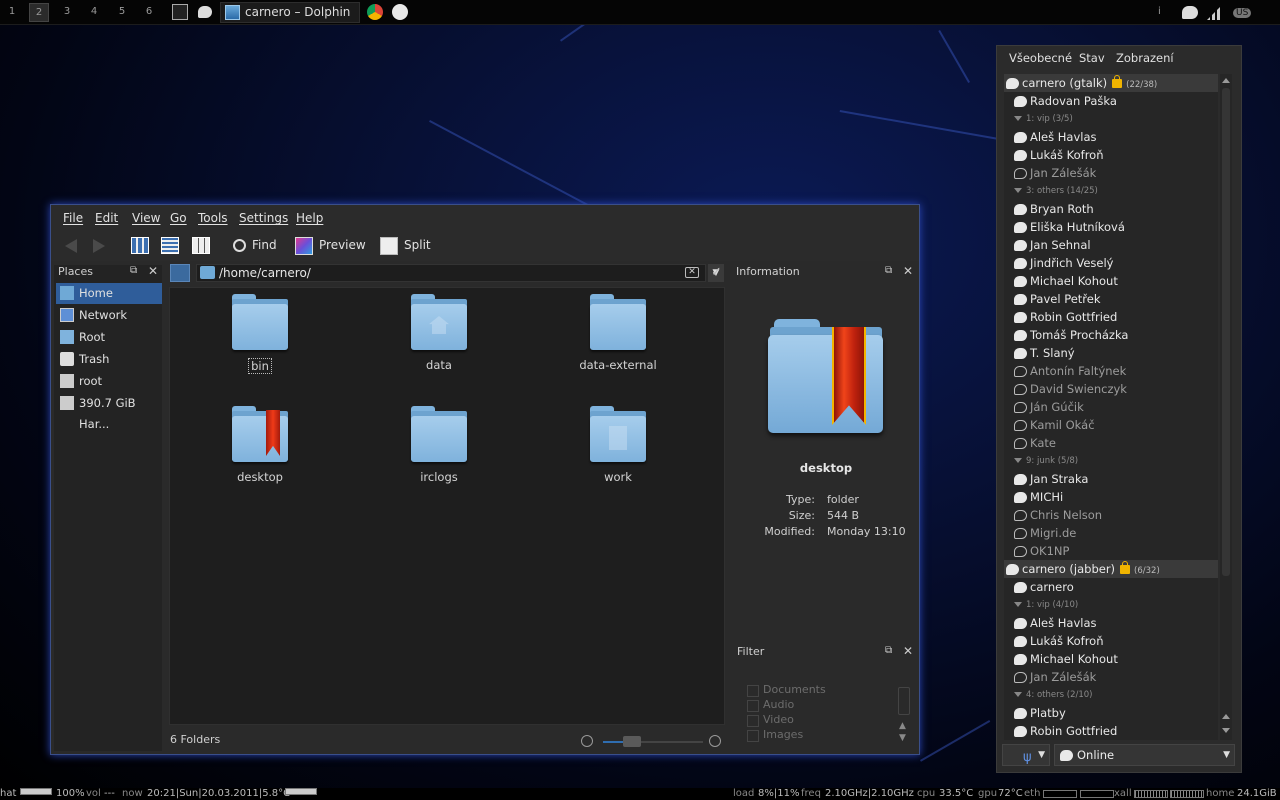  I want to click on zoom-out-icon, so click(587, 741).